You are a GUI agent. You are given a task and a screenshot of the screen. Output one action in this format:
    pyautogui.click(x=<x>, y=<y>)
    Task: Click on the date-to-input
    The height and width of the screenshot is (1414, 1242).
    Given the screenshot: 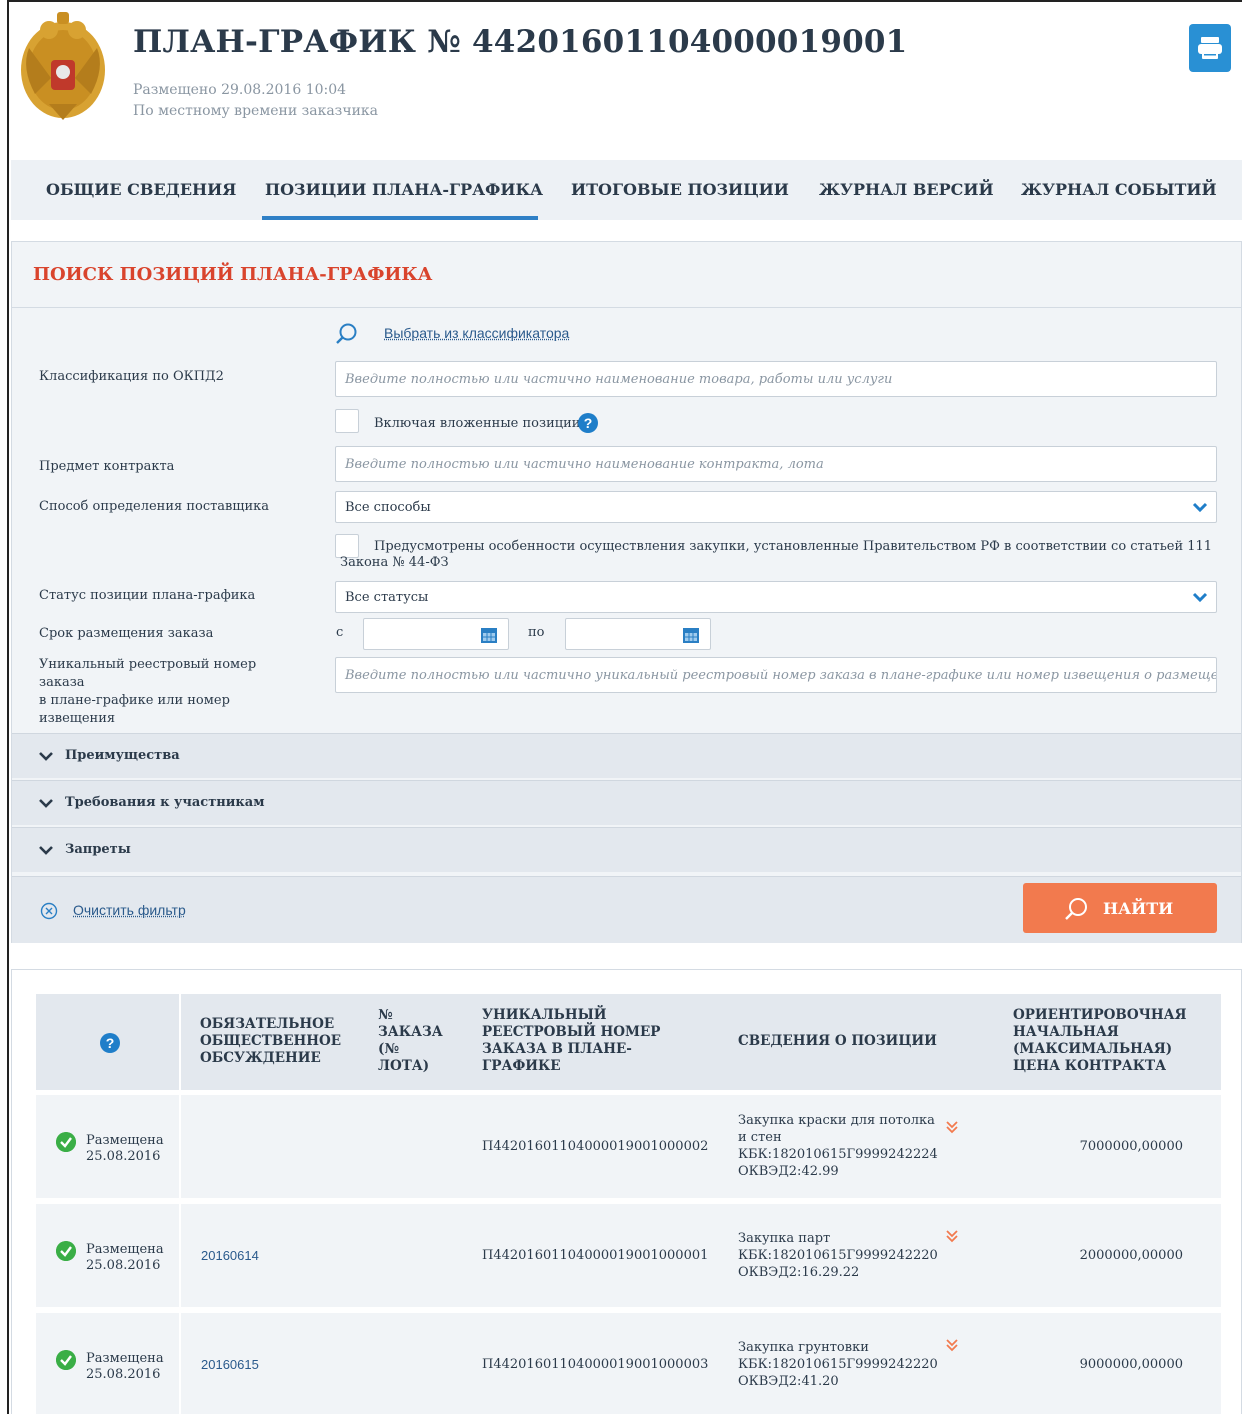 What is the action you would take?
    pyautogui.click(x=638, y=634)
    